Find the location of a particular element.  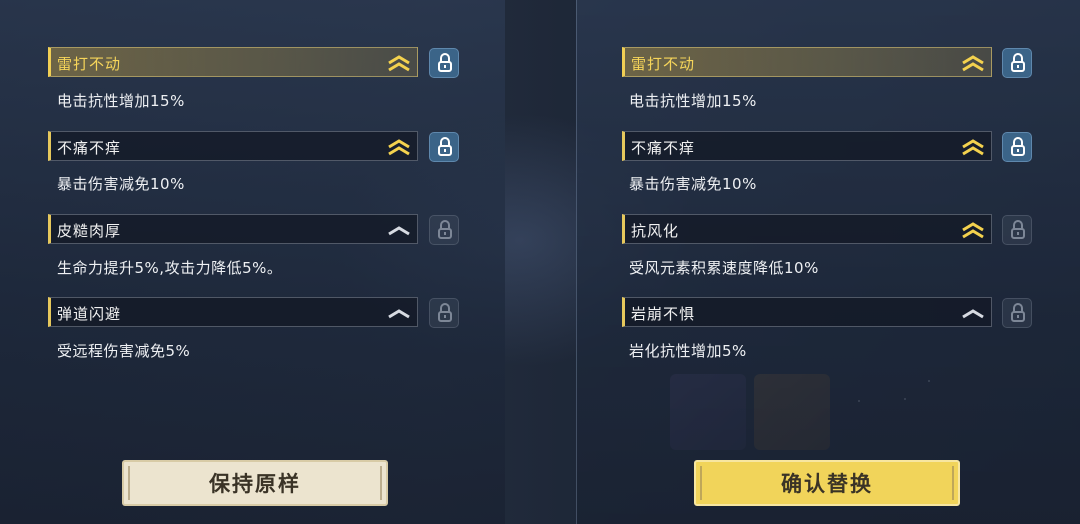

trait-row-3: 抗风化 is located at coordinates (807, 229).